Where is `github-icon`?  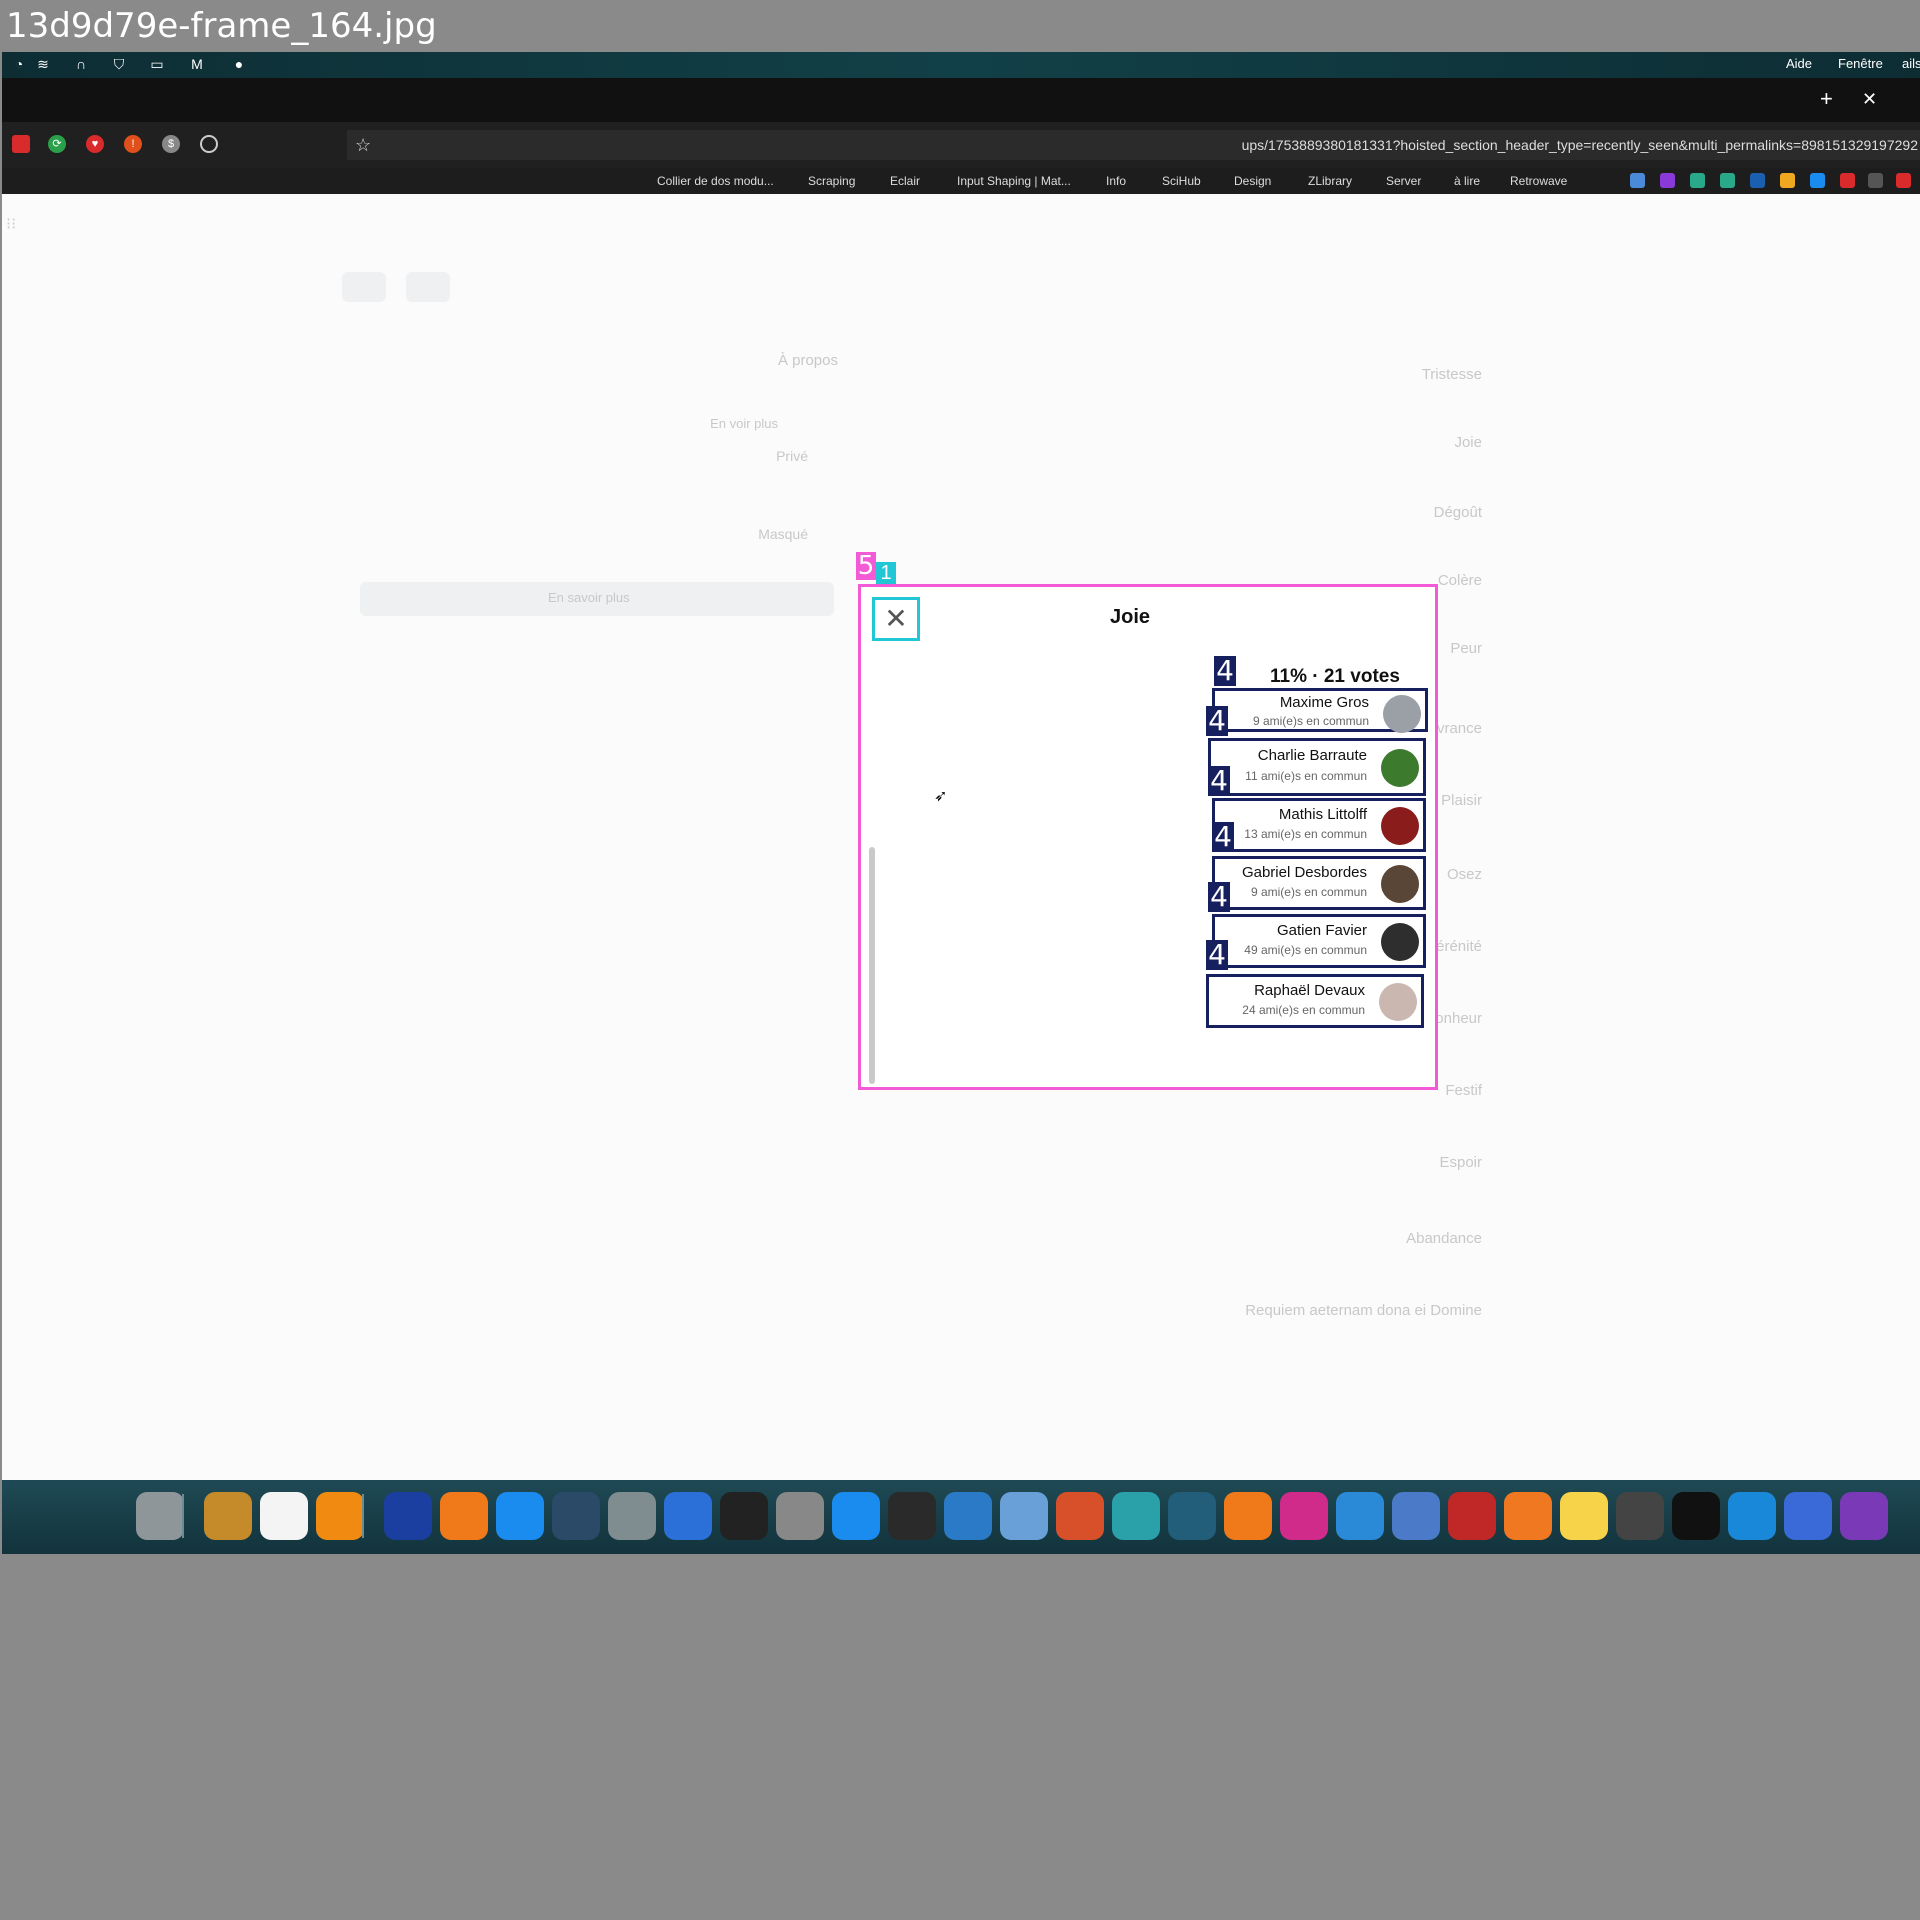
github-icon is located at coordinates (1875, 180).